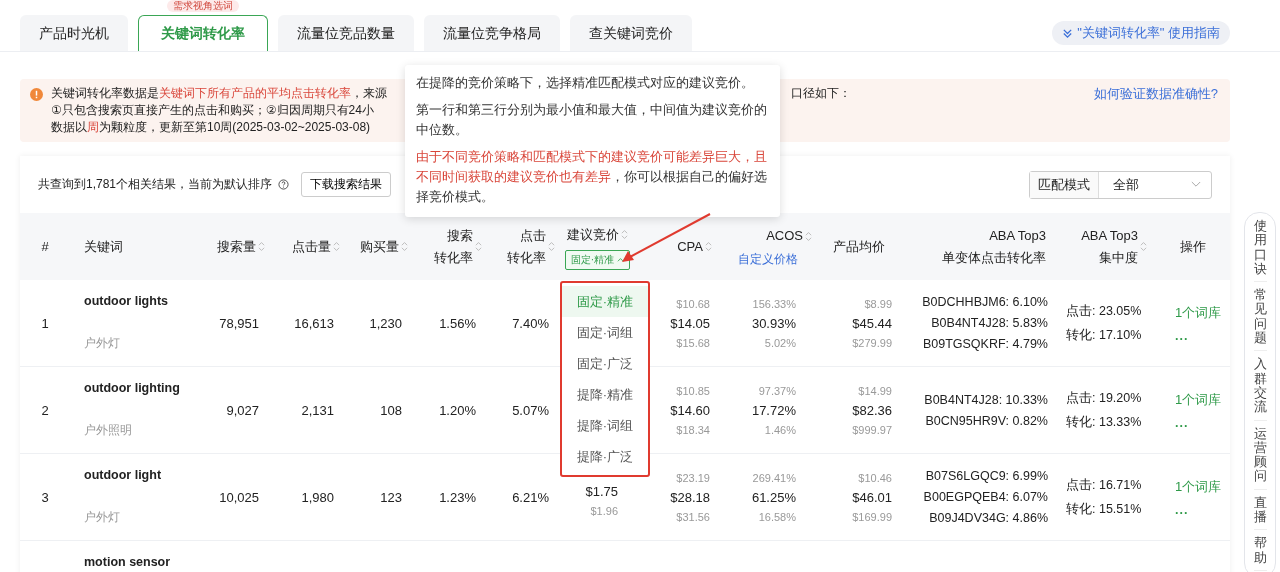 This screenshot has height=572, width=1280. What do you see at coordinates (530, 323) in the screenshot?
I see `table-cell: 7.40%` at bounding box center [530, 323].